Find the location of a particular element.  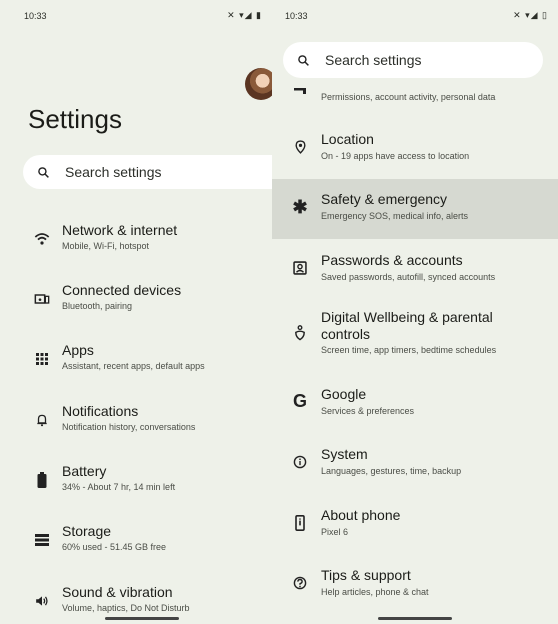

item-title: Digital Wellbeing & parental controls is located at coordinates (407, 325).